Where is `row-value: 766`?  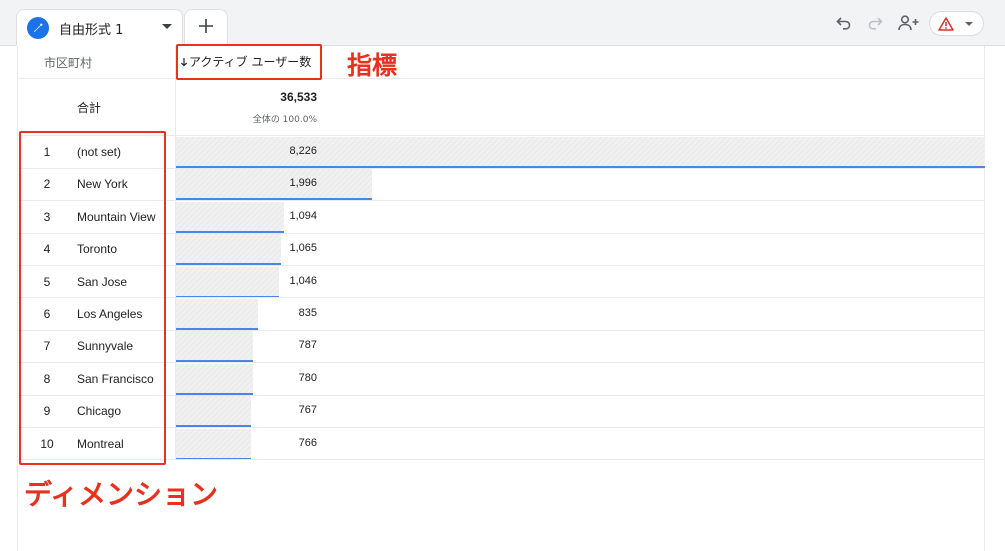
row-value: 766 is located at coordinates (307, 442).